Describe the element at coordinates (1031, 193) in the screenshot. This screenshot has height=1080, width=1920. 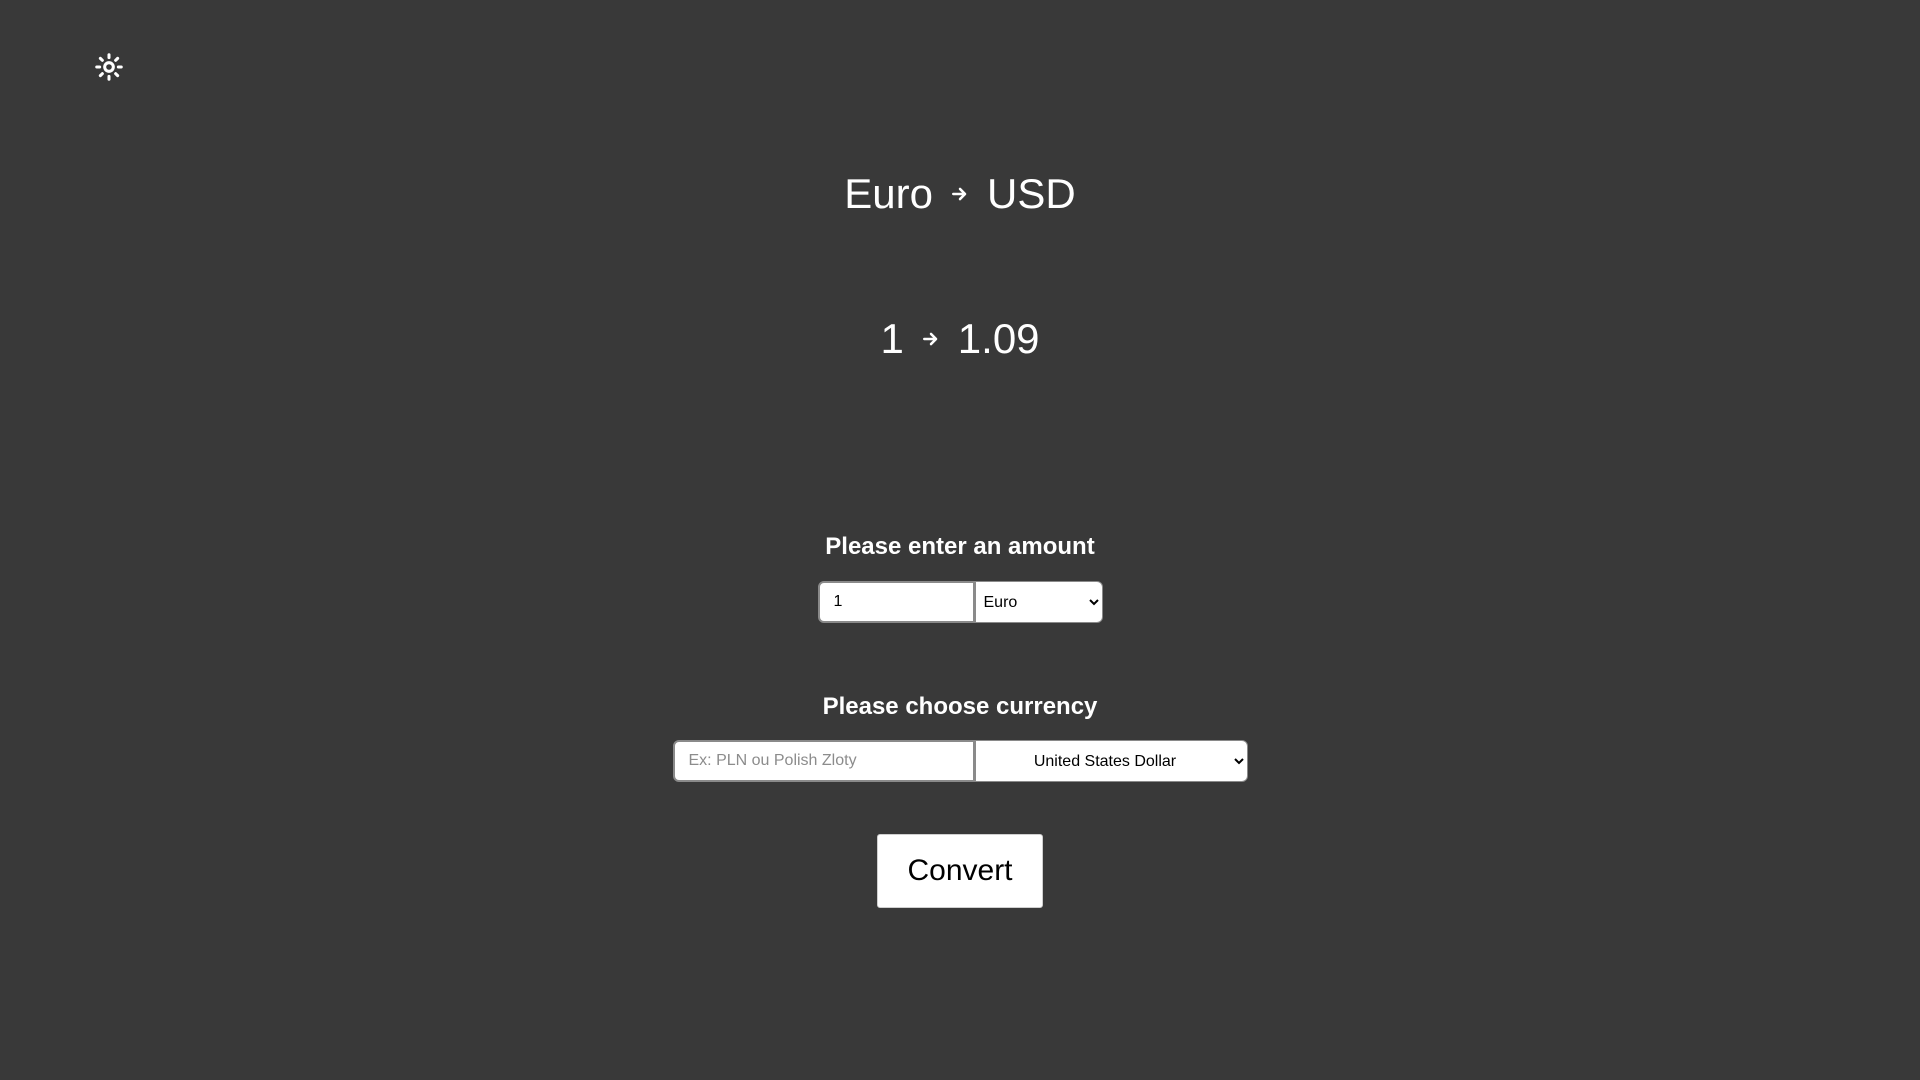
I see `to-currency-name: USD` at that location.